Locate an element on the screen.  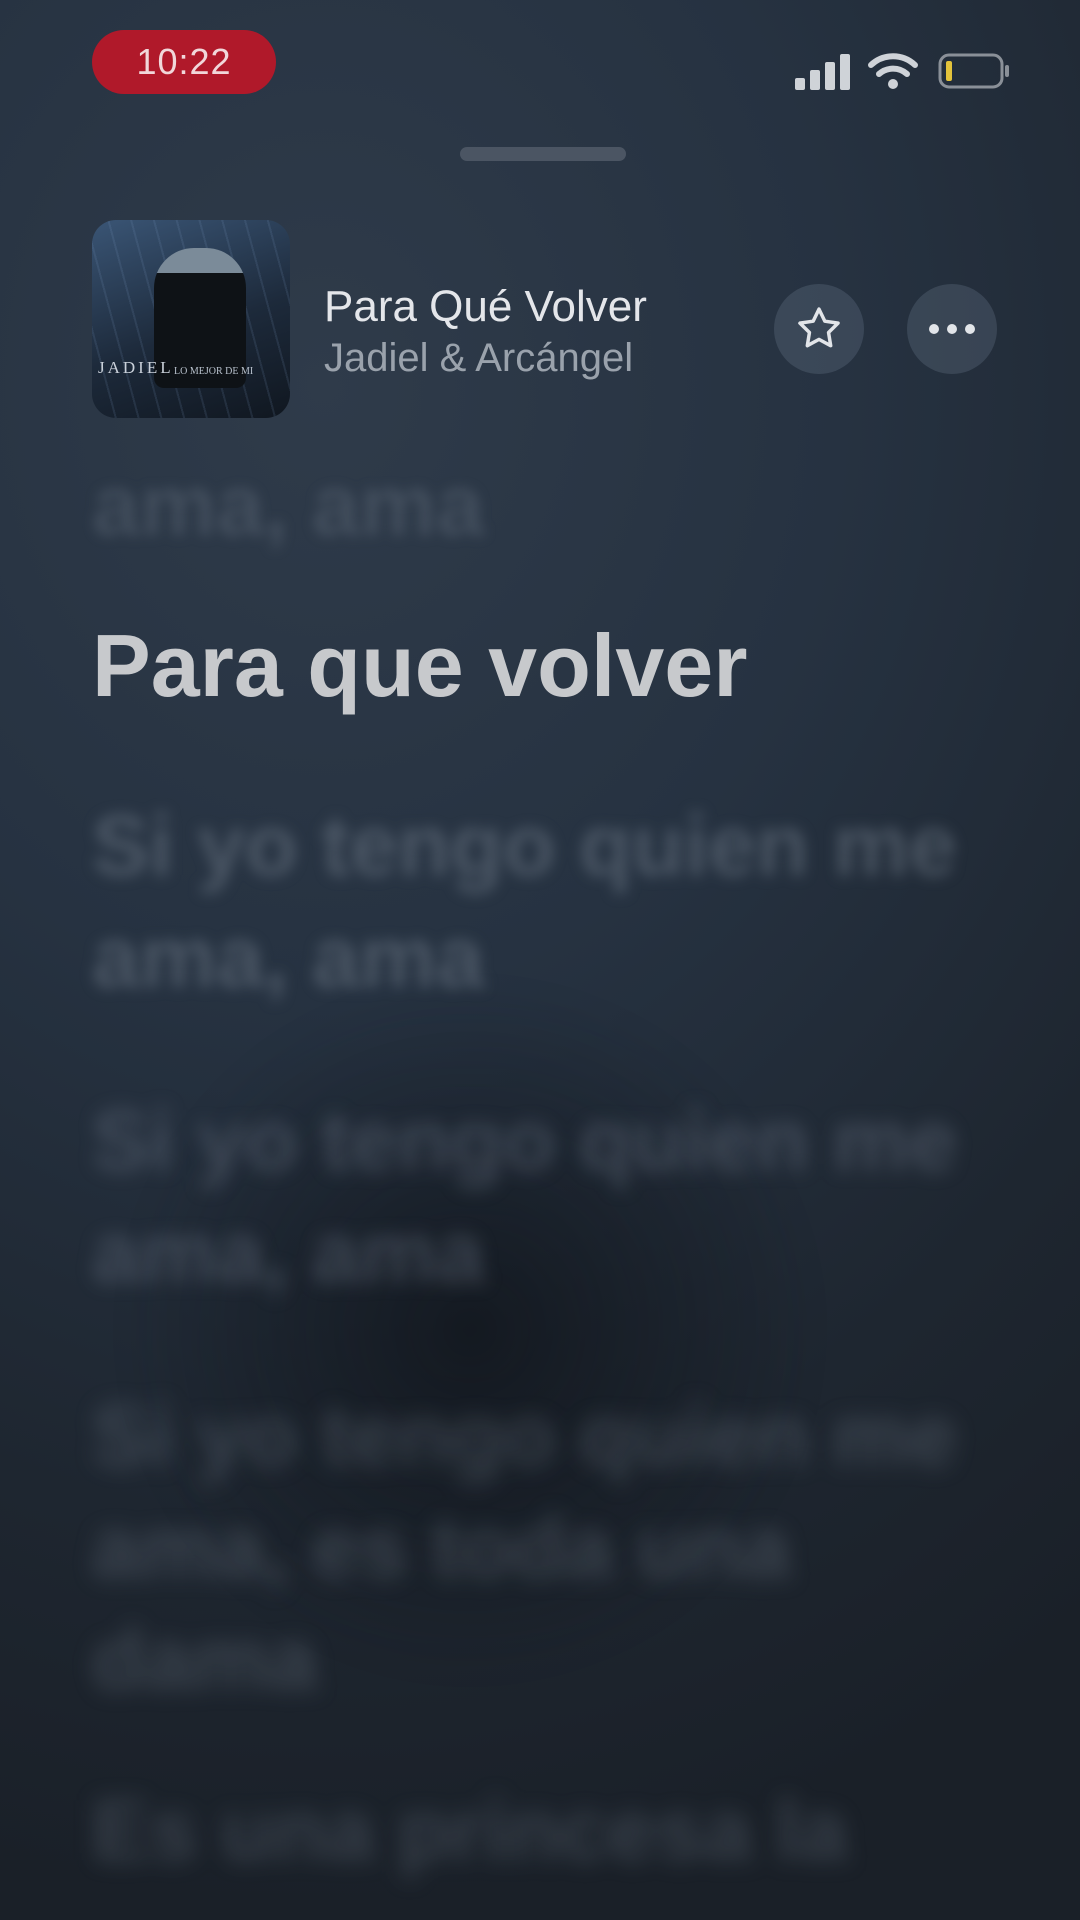
lyric-line-current: Para que volver is located at coordinates (419, 666).